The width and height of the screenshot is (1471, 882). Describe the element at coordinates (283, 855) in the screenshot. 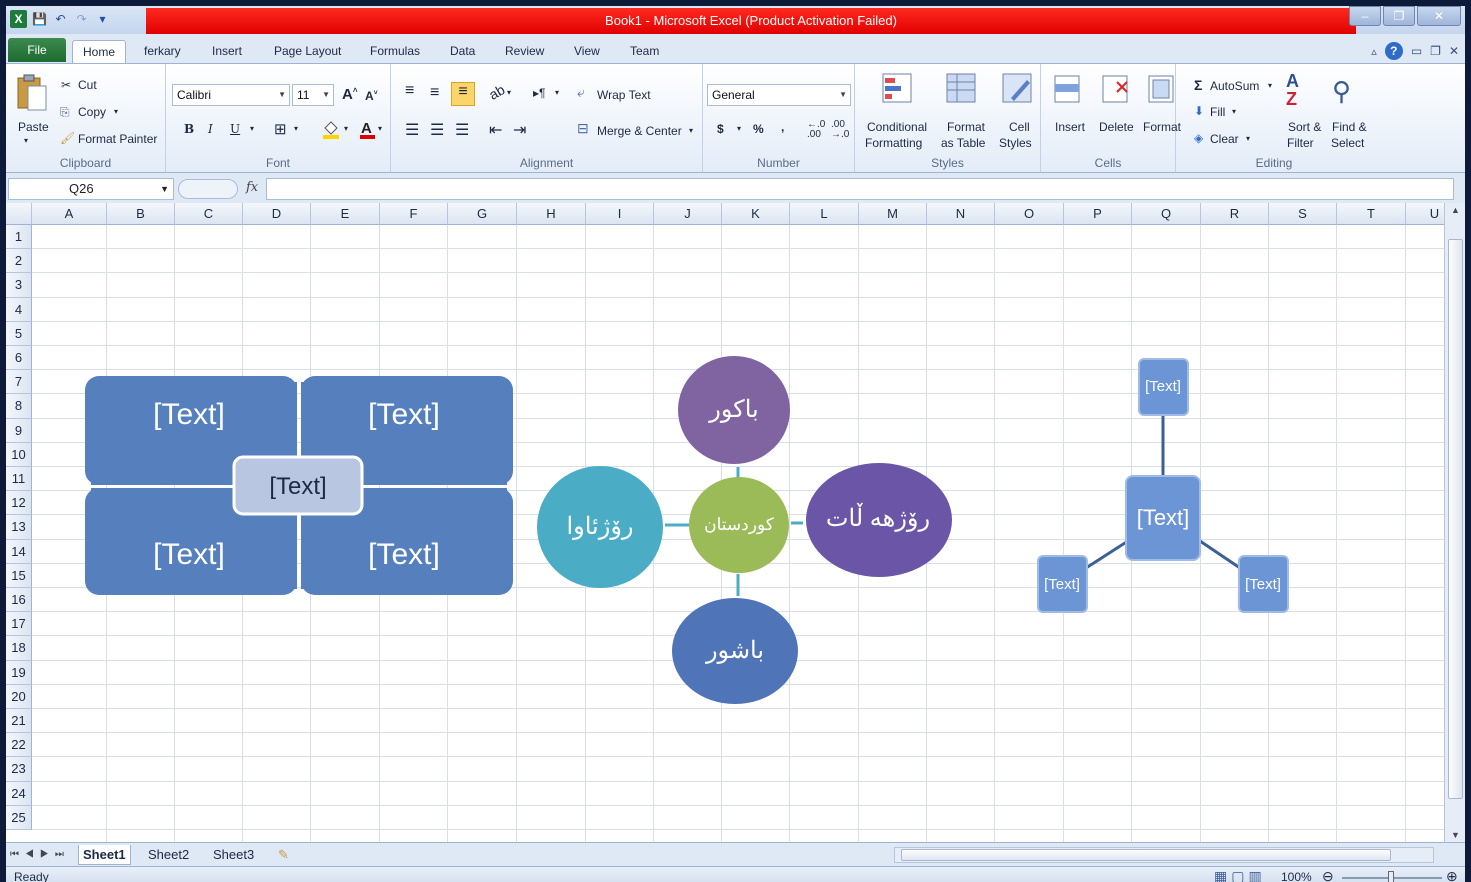

I see `insert-sheet-icon: ✎` at that location.